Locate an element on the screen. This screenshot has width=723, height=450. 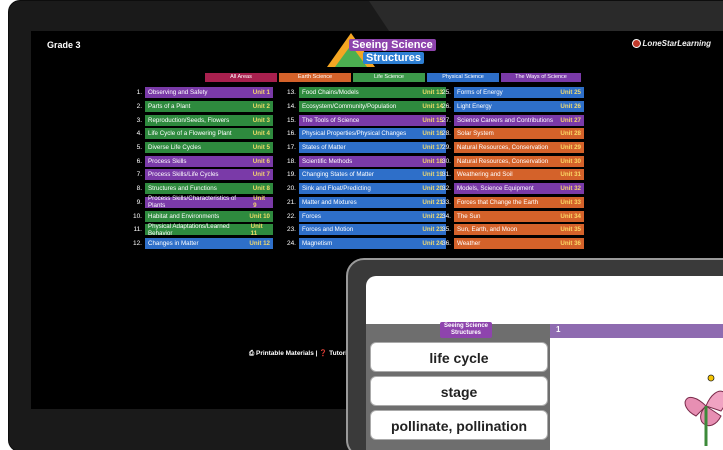
unit-row: 18. Scientific Methods Unit 18 is located at coordinates (363, 161).